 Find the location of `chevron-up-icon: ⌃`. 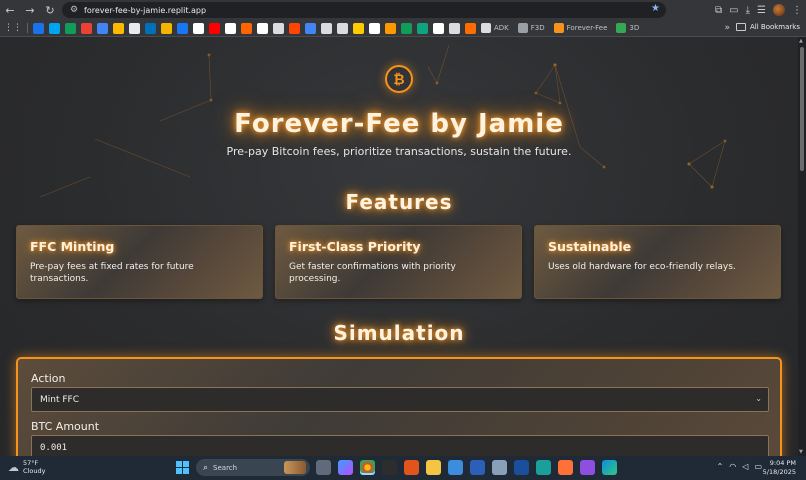

chevron-up-icon: ⌃ is located at coordinates (720, 466).